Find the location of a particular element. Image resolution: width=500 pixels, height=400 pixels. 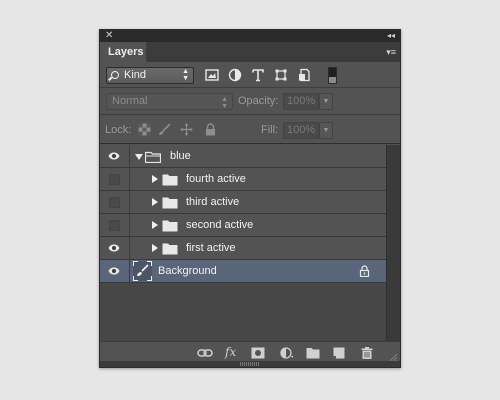

panel-tabbar: Layers ▾≡ is located at coordinates (250, 52).